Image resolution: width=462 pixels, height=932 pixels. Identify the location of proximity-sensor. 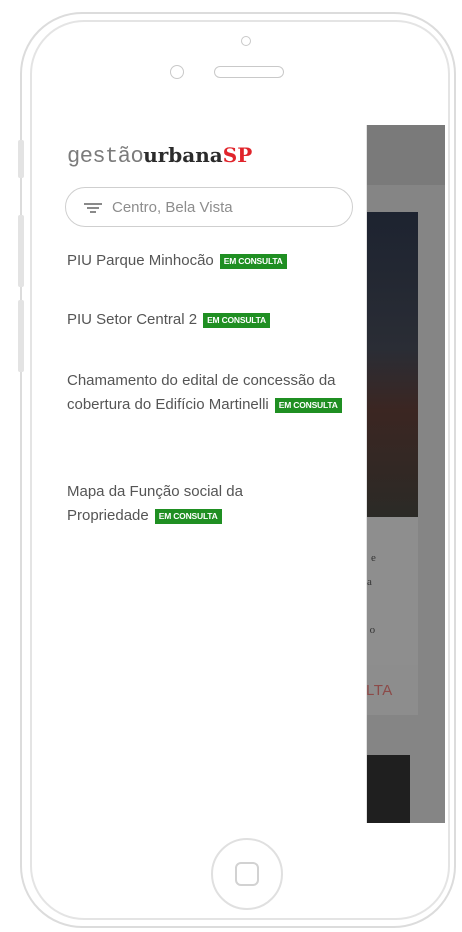
(177, 72).